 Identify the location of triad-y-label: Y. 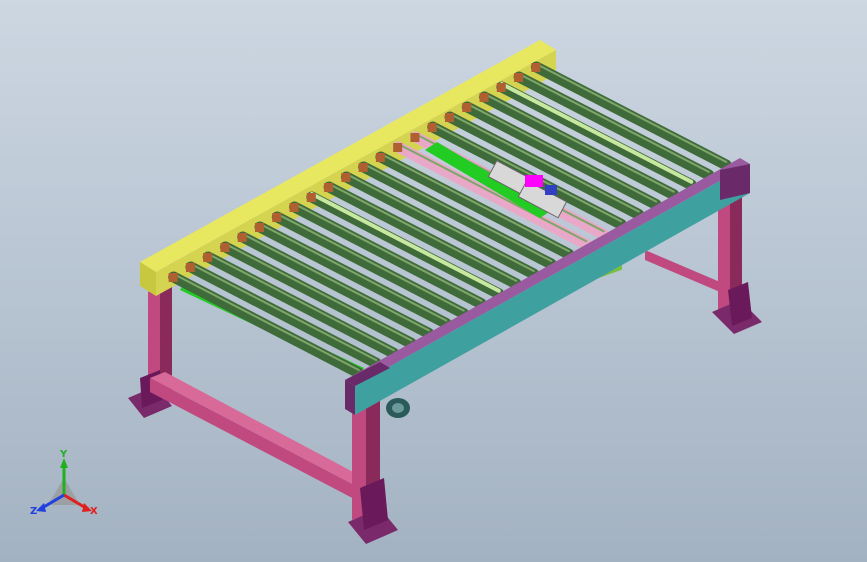
(63, 454).